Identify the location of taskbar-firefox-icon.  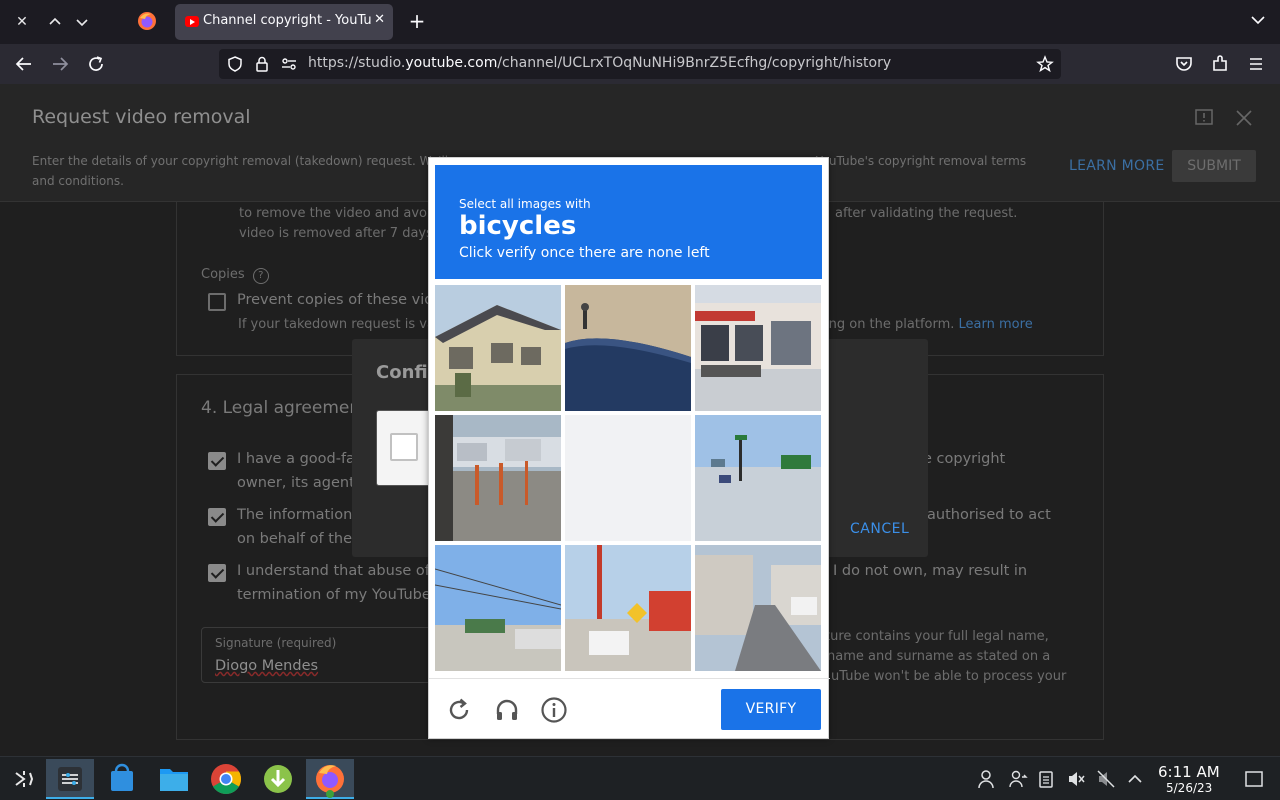
(330, 779).